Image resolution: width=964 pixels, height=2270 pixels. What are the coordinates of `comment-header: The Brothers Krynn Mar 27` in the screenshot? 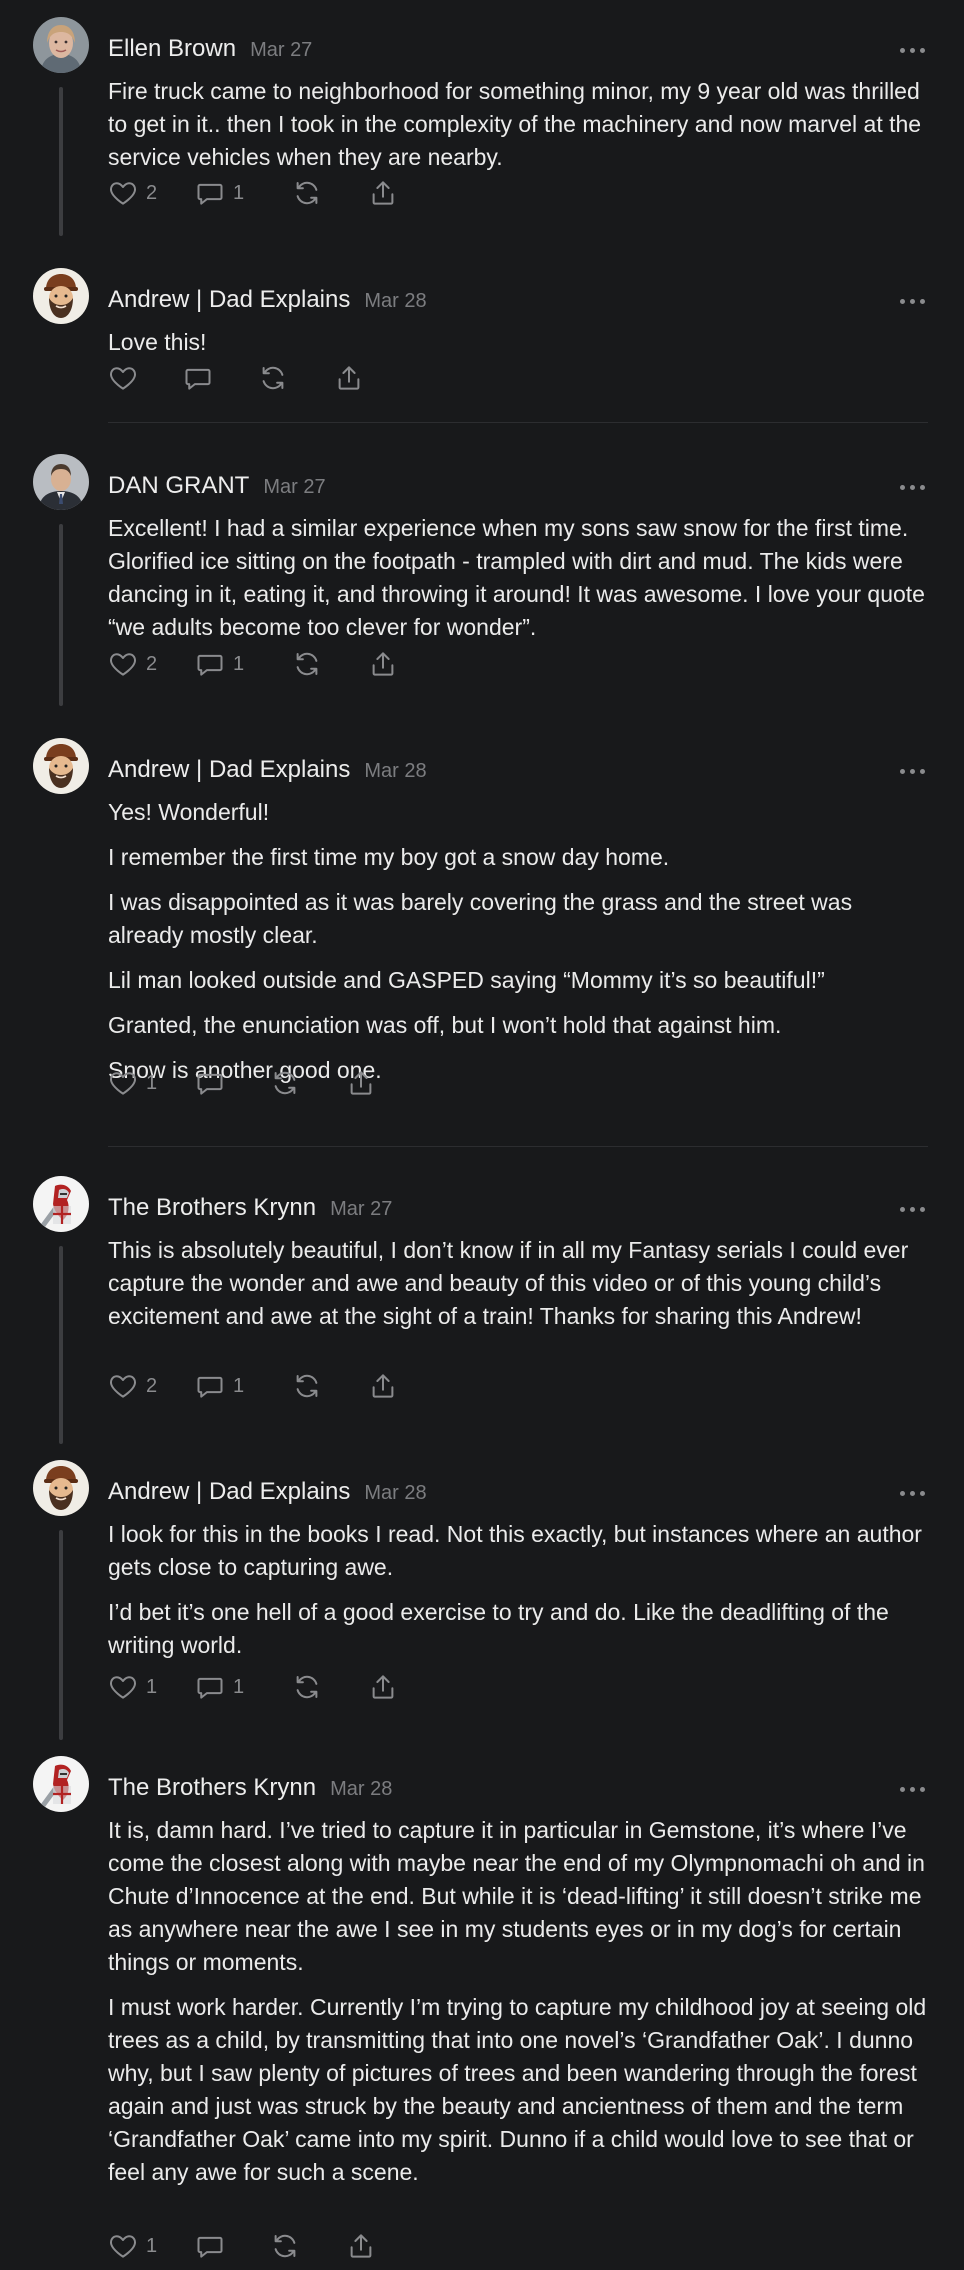 It's located at (250, 1210).